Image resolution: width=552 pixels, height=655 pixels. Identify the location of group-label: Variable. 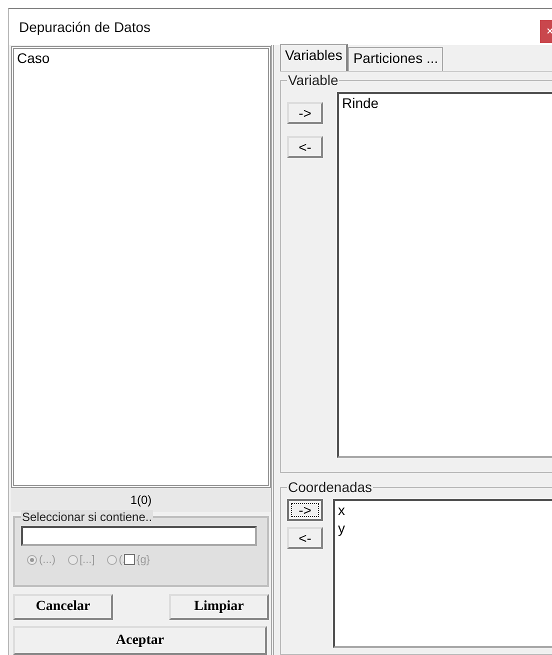
(313, 80).